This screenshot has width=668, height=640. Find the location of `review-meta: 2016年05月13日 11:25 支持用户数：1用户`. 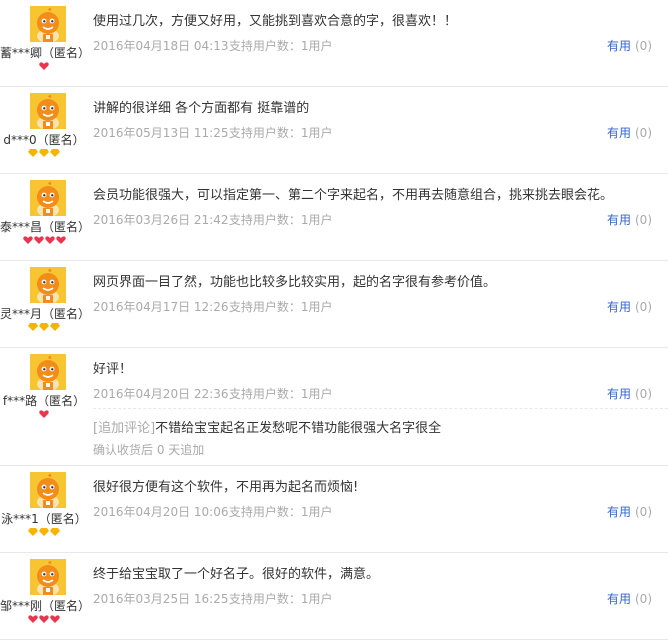

review-meta: 2016年05月13日 11:25 支持用户数：1用户 is located at coordinates (212, 132).